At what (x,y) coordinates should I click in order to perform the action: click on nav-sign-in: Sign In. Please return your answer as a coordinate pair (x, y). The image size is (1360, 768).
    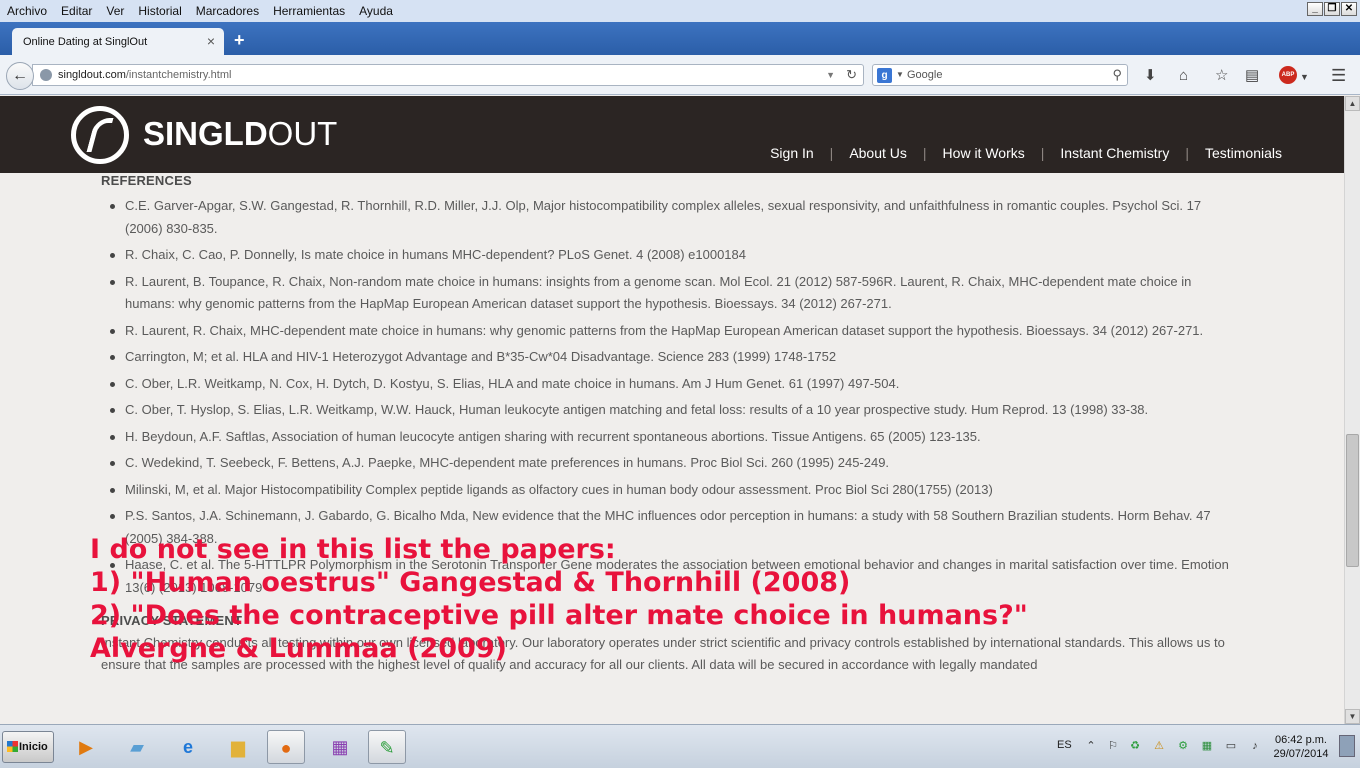
    Looking at the image, I should click on (792, 153).